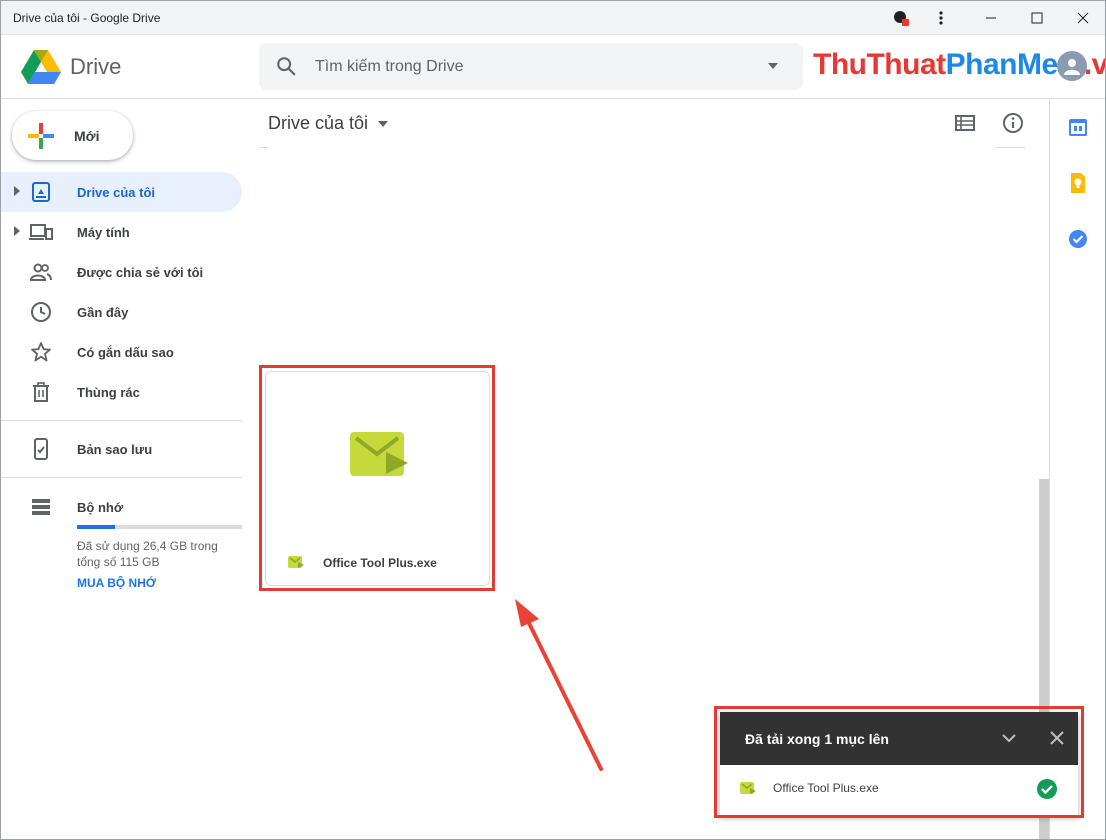 The height and width of the screenshot is (840, 1106). Describe the element at coordinates (1072, 66) in the screenshot. I see `account-avatar` at that location.